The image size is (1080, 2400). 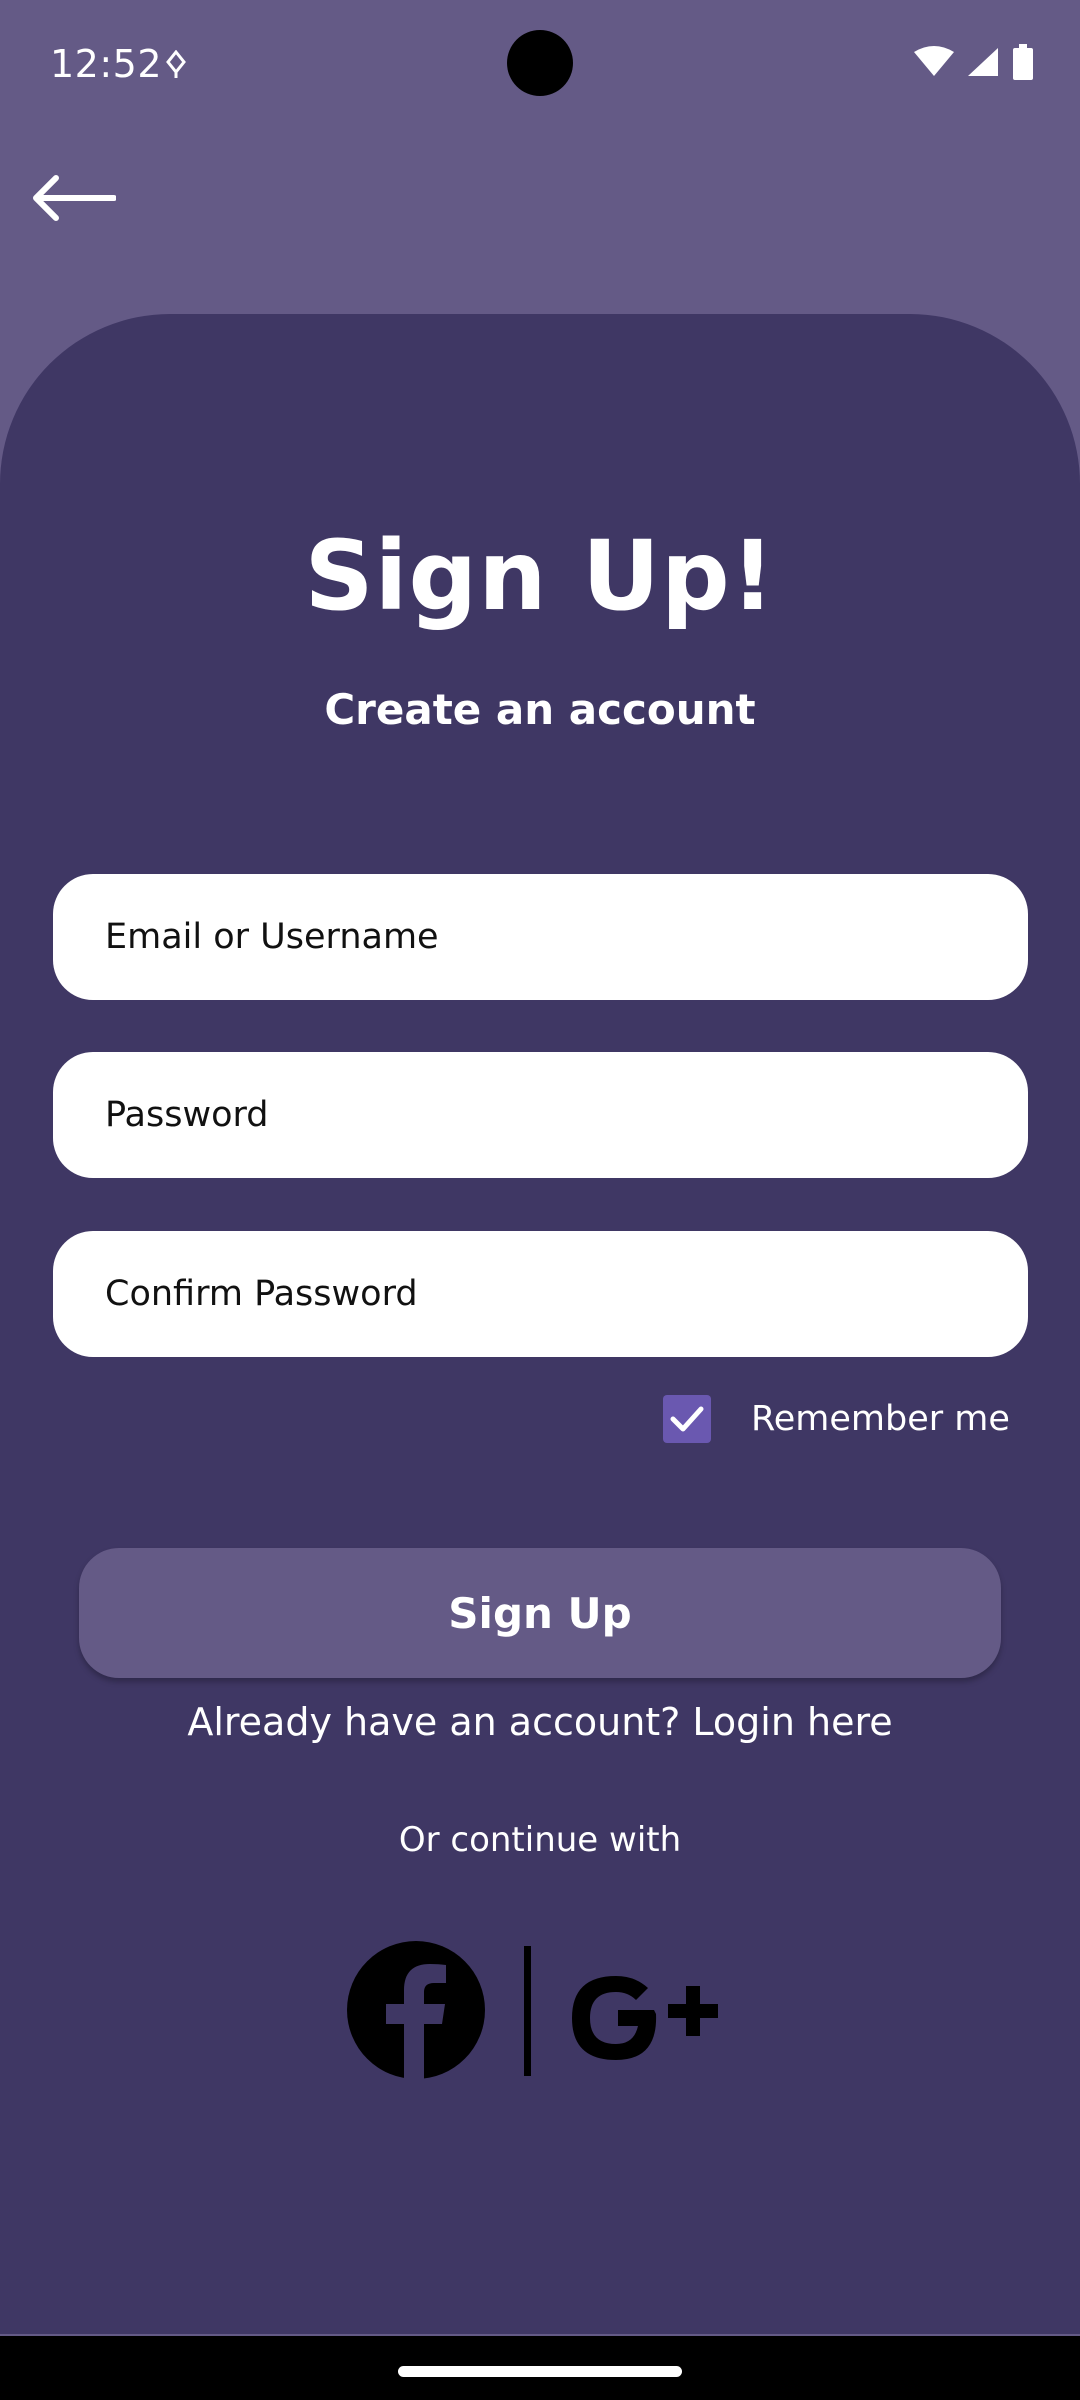 I want to click on page-subtitle: Create an account, so click(x=540, y=709).